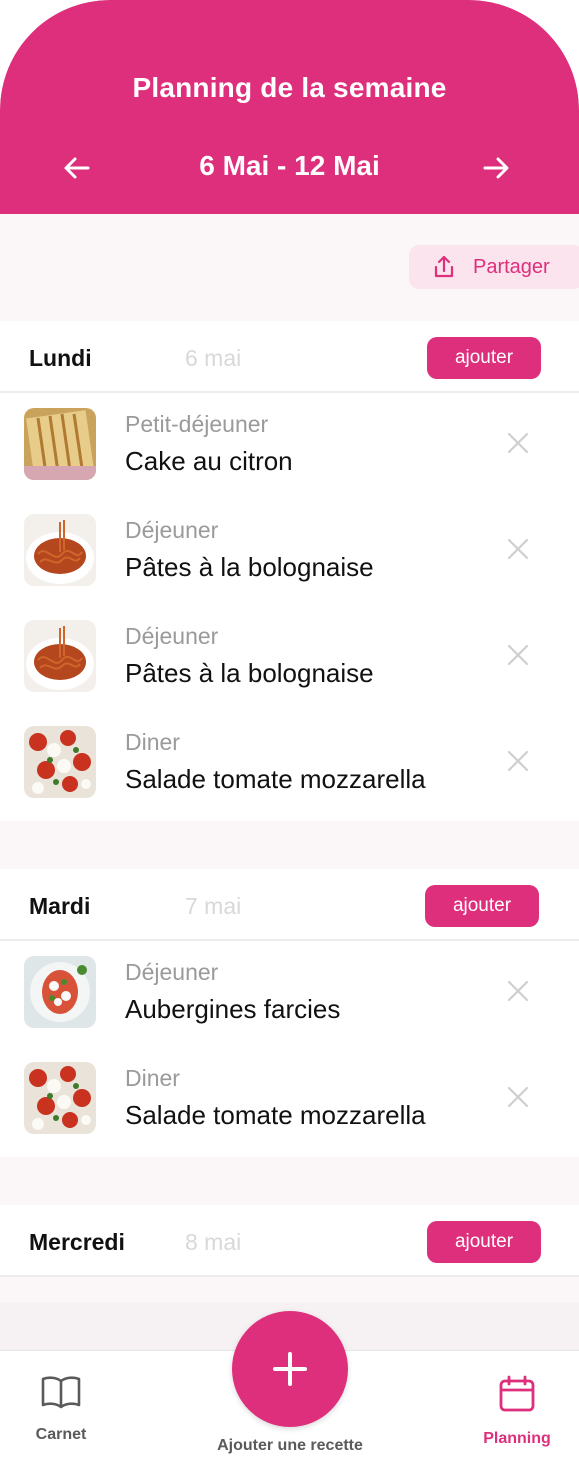  I want to click on meal-item: Déjeuner Aubergines farcies, so click(289, 994).